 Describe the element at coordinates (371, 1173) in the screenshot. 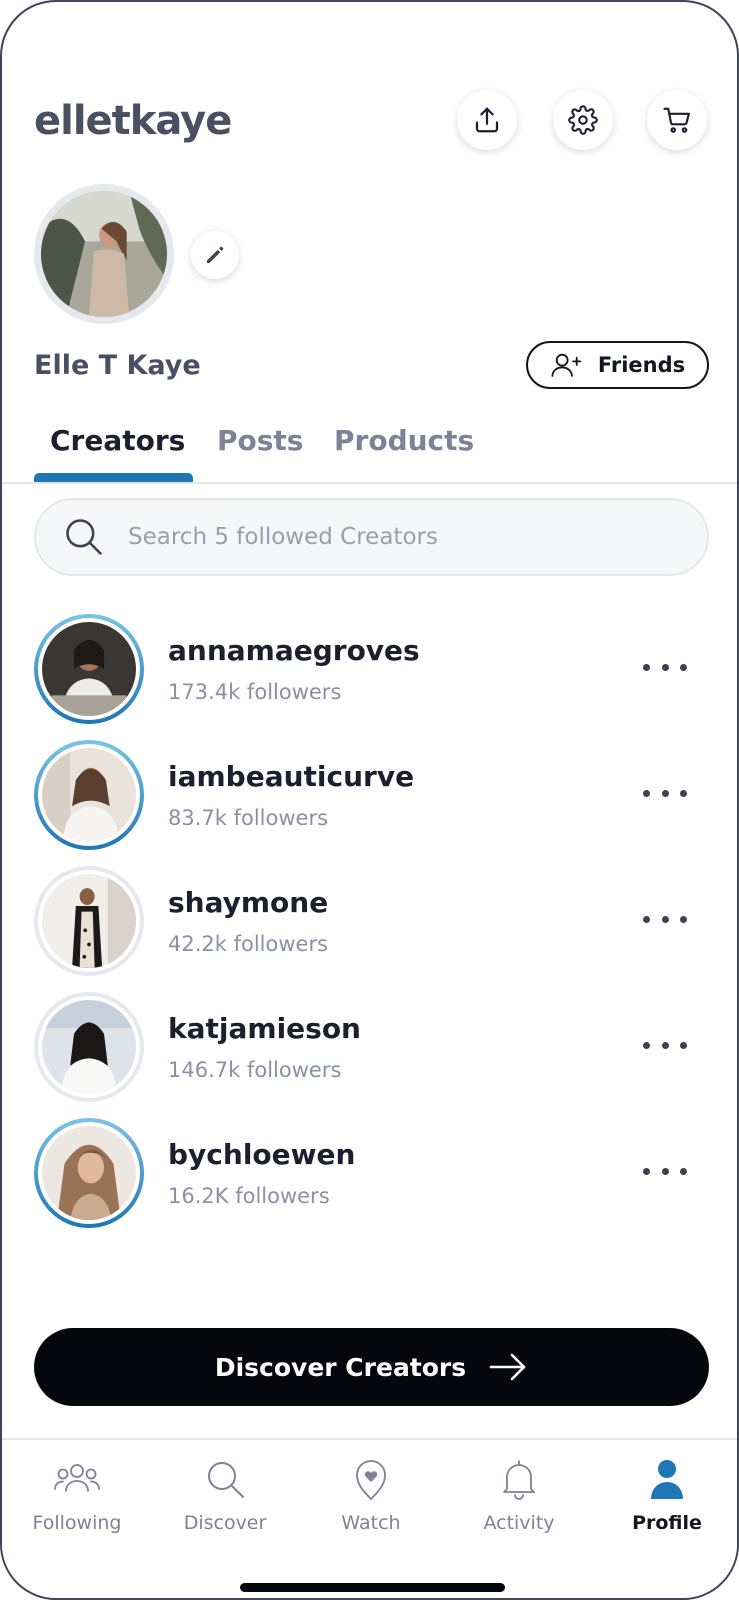

I see `creator-row: bychloewen 16.2K followers` at that location.